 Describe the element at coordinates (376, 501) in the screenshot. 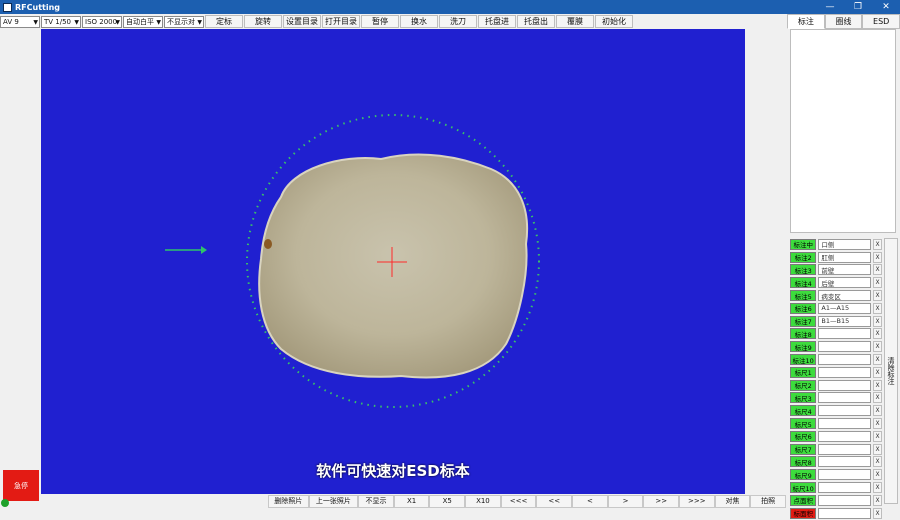

I see `hide-button: 不显示` at that location.